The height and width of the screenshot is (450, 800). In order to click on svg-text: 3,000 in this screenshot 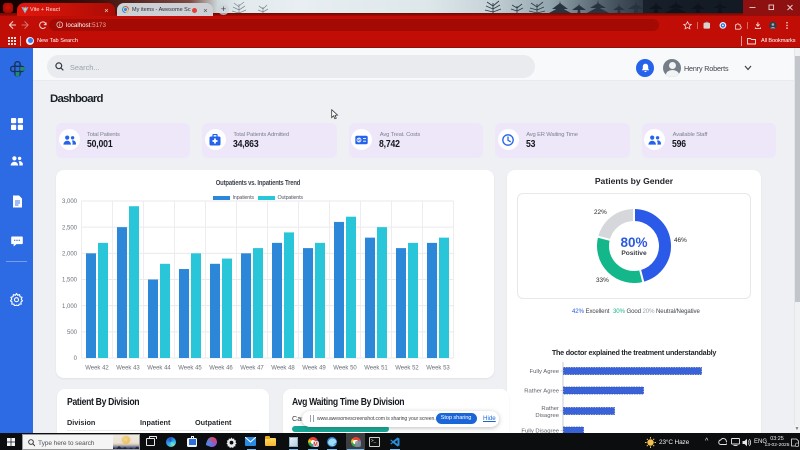, I will do `click(70, 202)`.